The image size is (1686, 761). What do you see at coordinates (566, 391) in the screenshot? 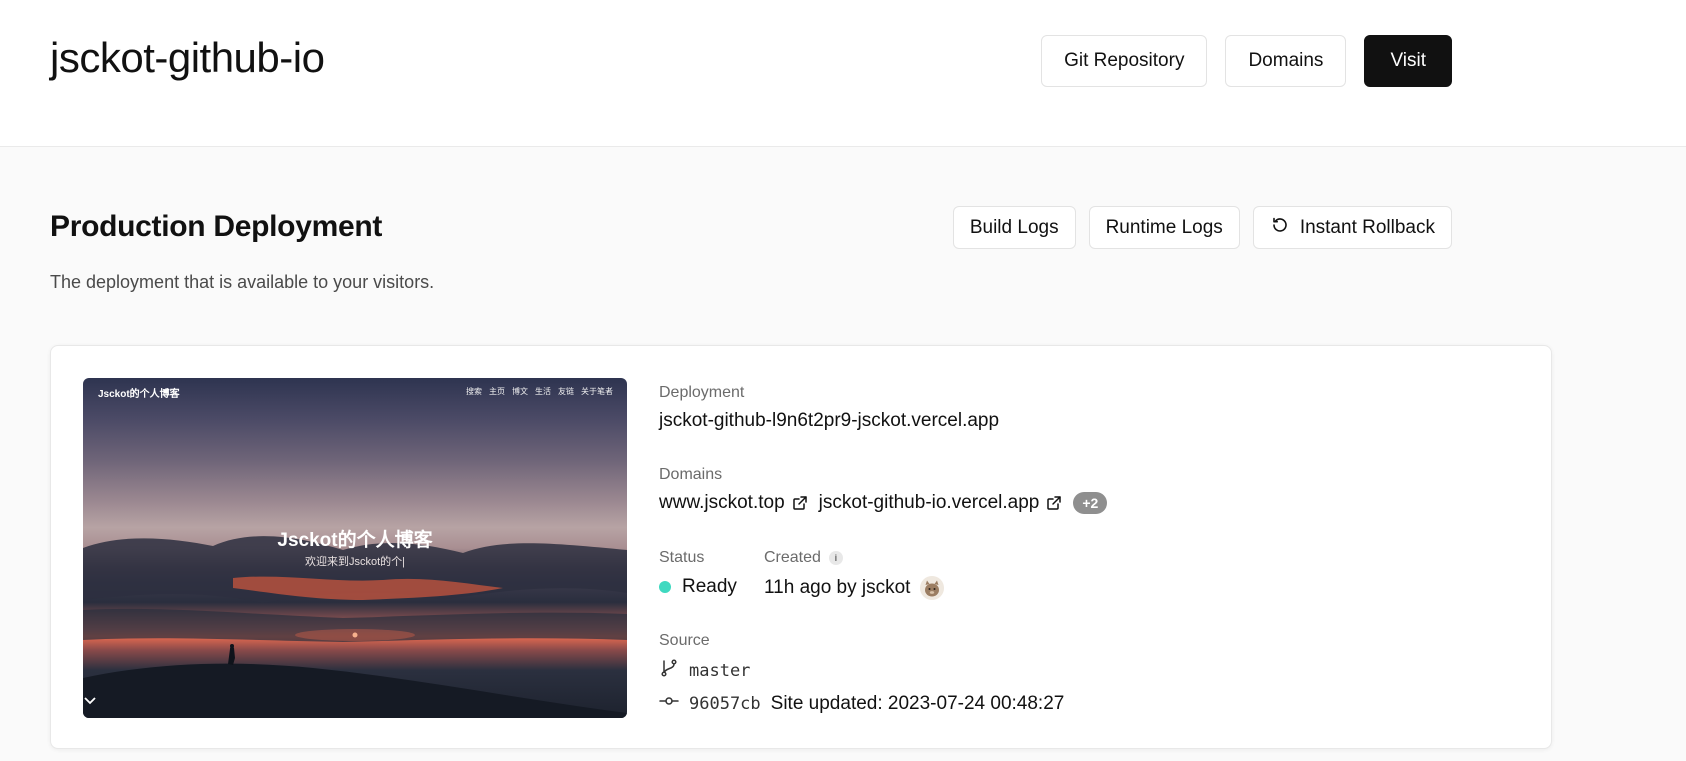
I see `preview-nav-item: 友链` at bounding box center [566, 391].